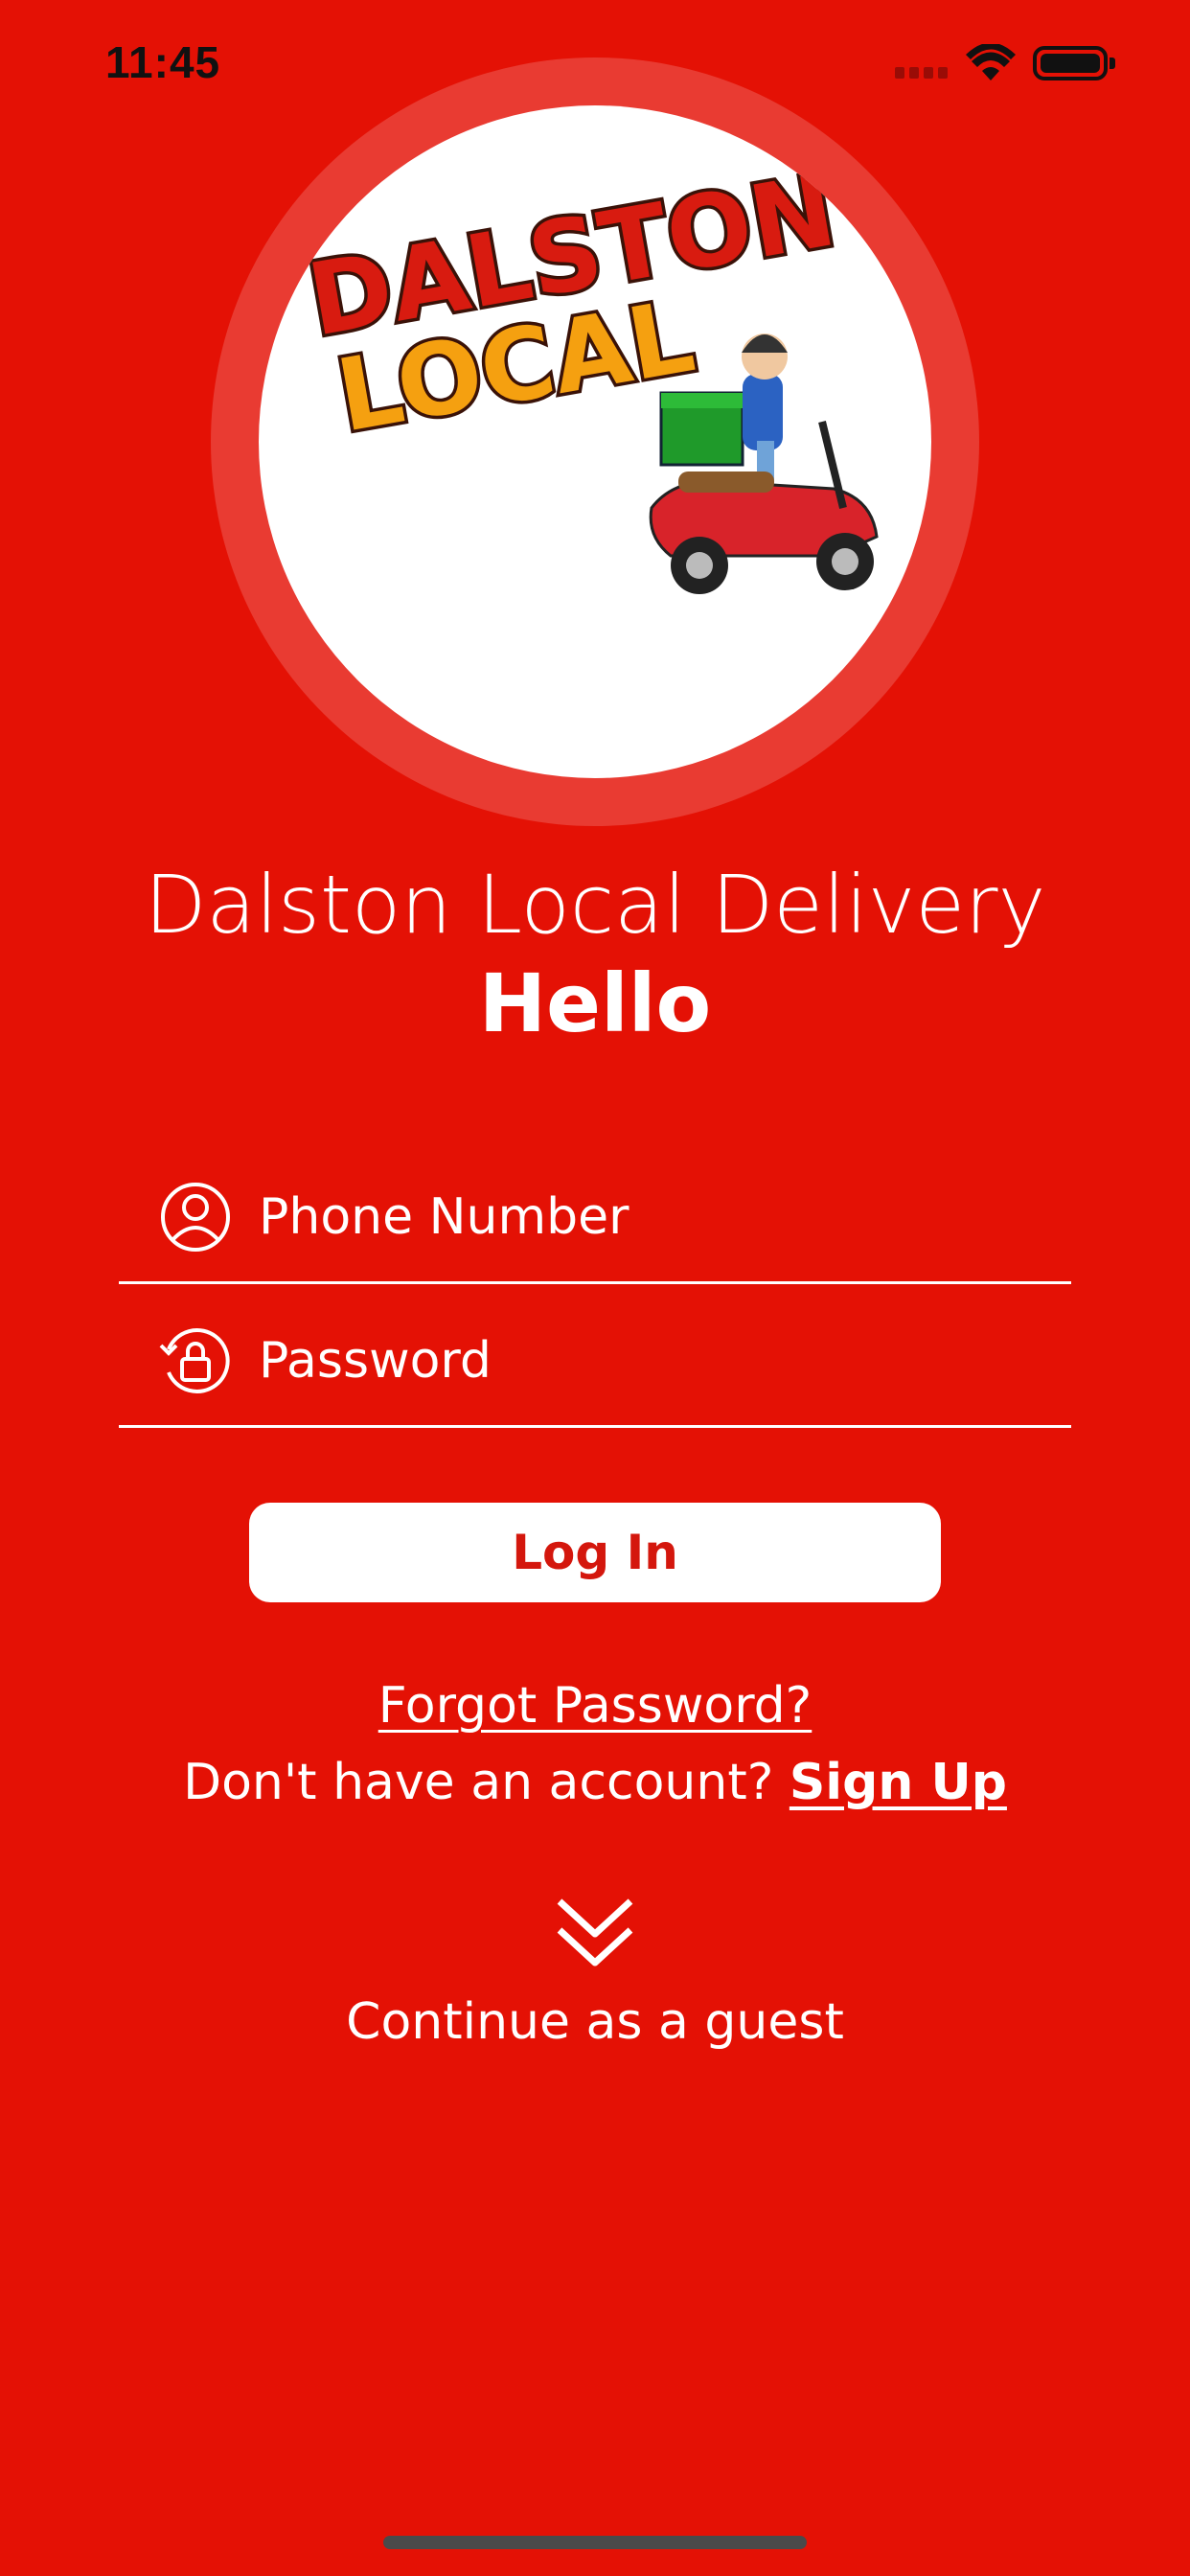 The width and height of the screenshot is (1190, 2576). Describe the element at coordinates (588, 371) in the screenshot. I see `logo-graphic: DALSTON LOCAL` at that location.